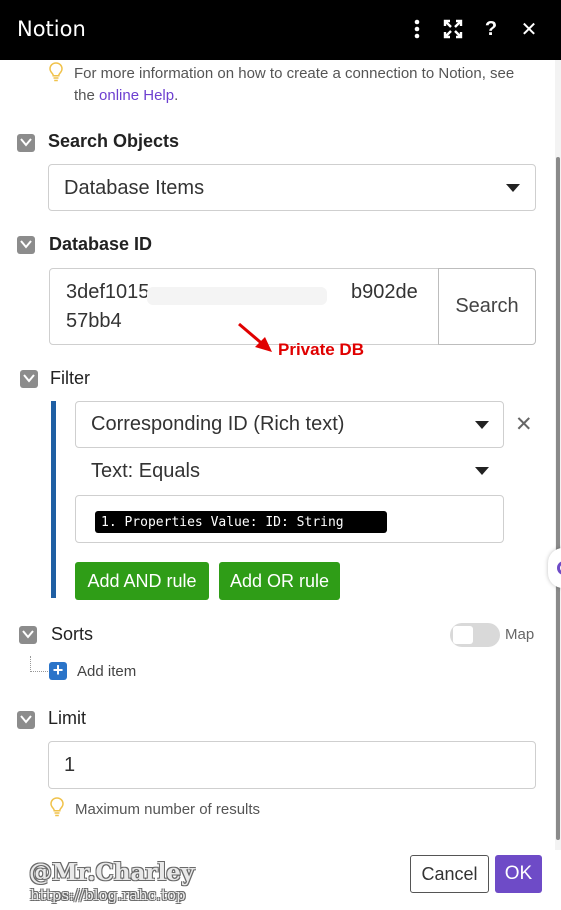 The width and height of the screenshot is (561, 910). What do you see at coordinates (176, 95) in the screenshot?
I see `connection-hint-end: .` at bounding box center [176, 95].